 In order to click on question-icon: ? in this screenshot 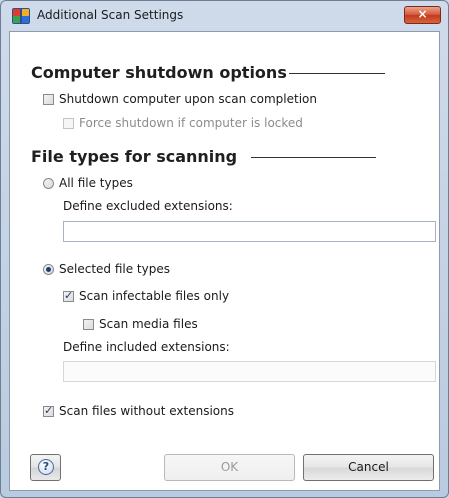, I will do `click(46, 467)`.